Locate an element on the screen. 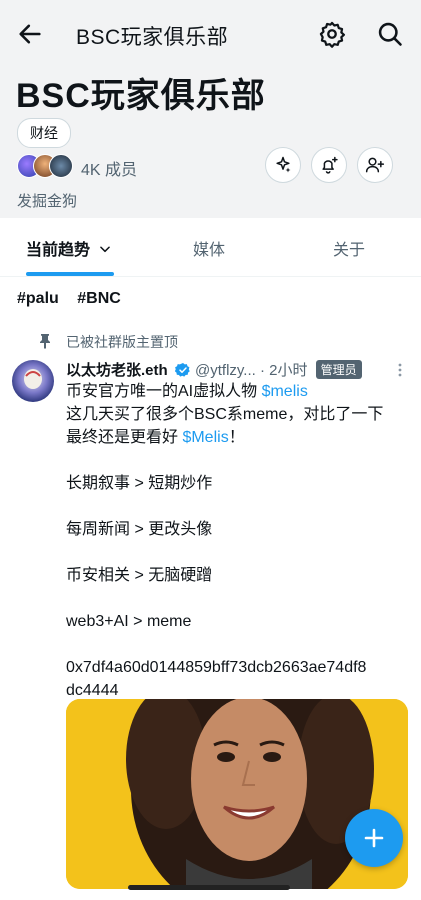 The image size is (421, 900). tab-about: 关于 is located at coordinates (349, 248).